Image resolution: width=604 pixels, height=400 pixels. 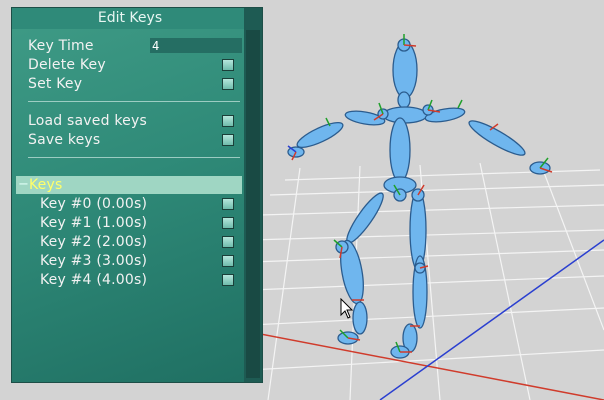 What do you see at coordinates (128, 46) in the screenshot?
I see `key-time-row: Key Time` at bounding box center [128, 46].